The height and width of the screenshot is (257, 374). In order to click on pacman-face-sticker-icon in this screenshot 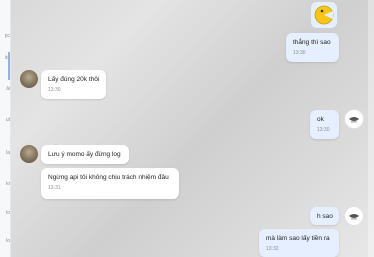, I will do `click(324, 15)`.